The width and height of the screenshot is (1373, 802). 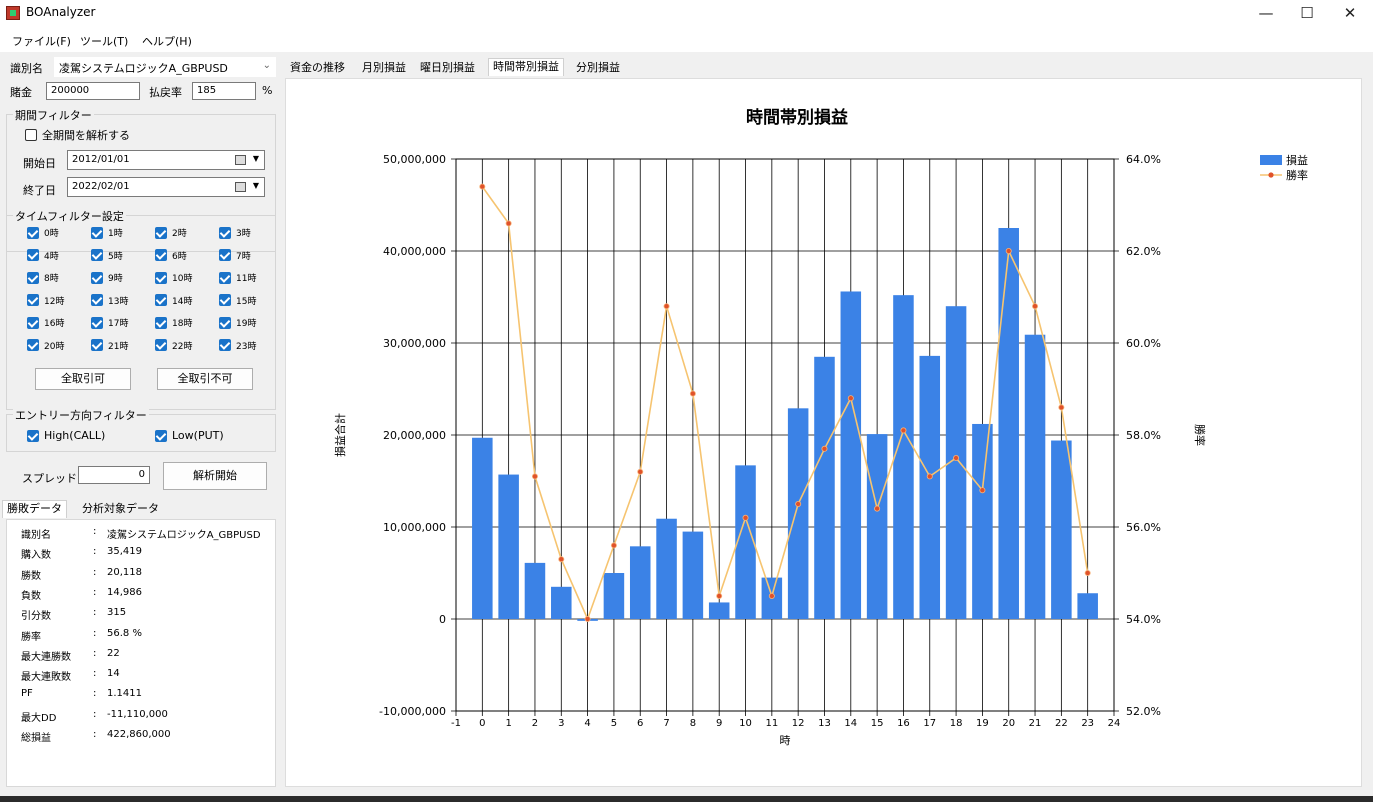 I want to click on hour-checkbox-11: 11時, so click(x=237, y=277).